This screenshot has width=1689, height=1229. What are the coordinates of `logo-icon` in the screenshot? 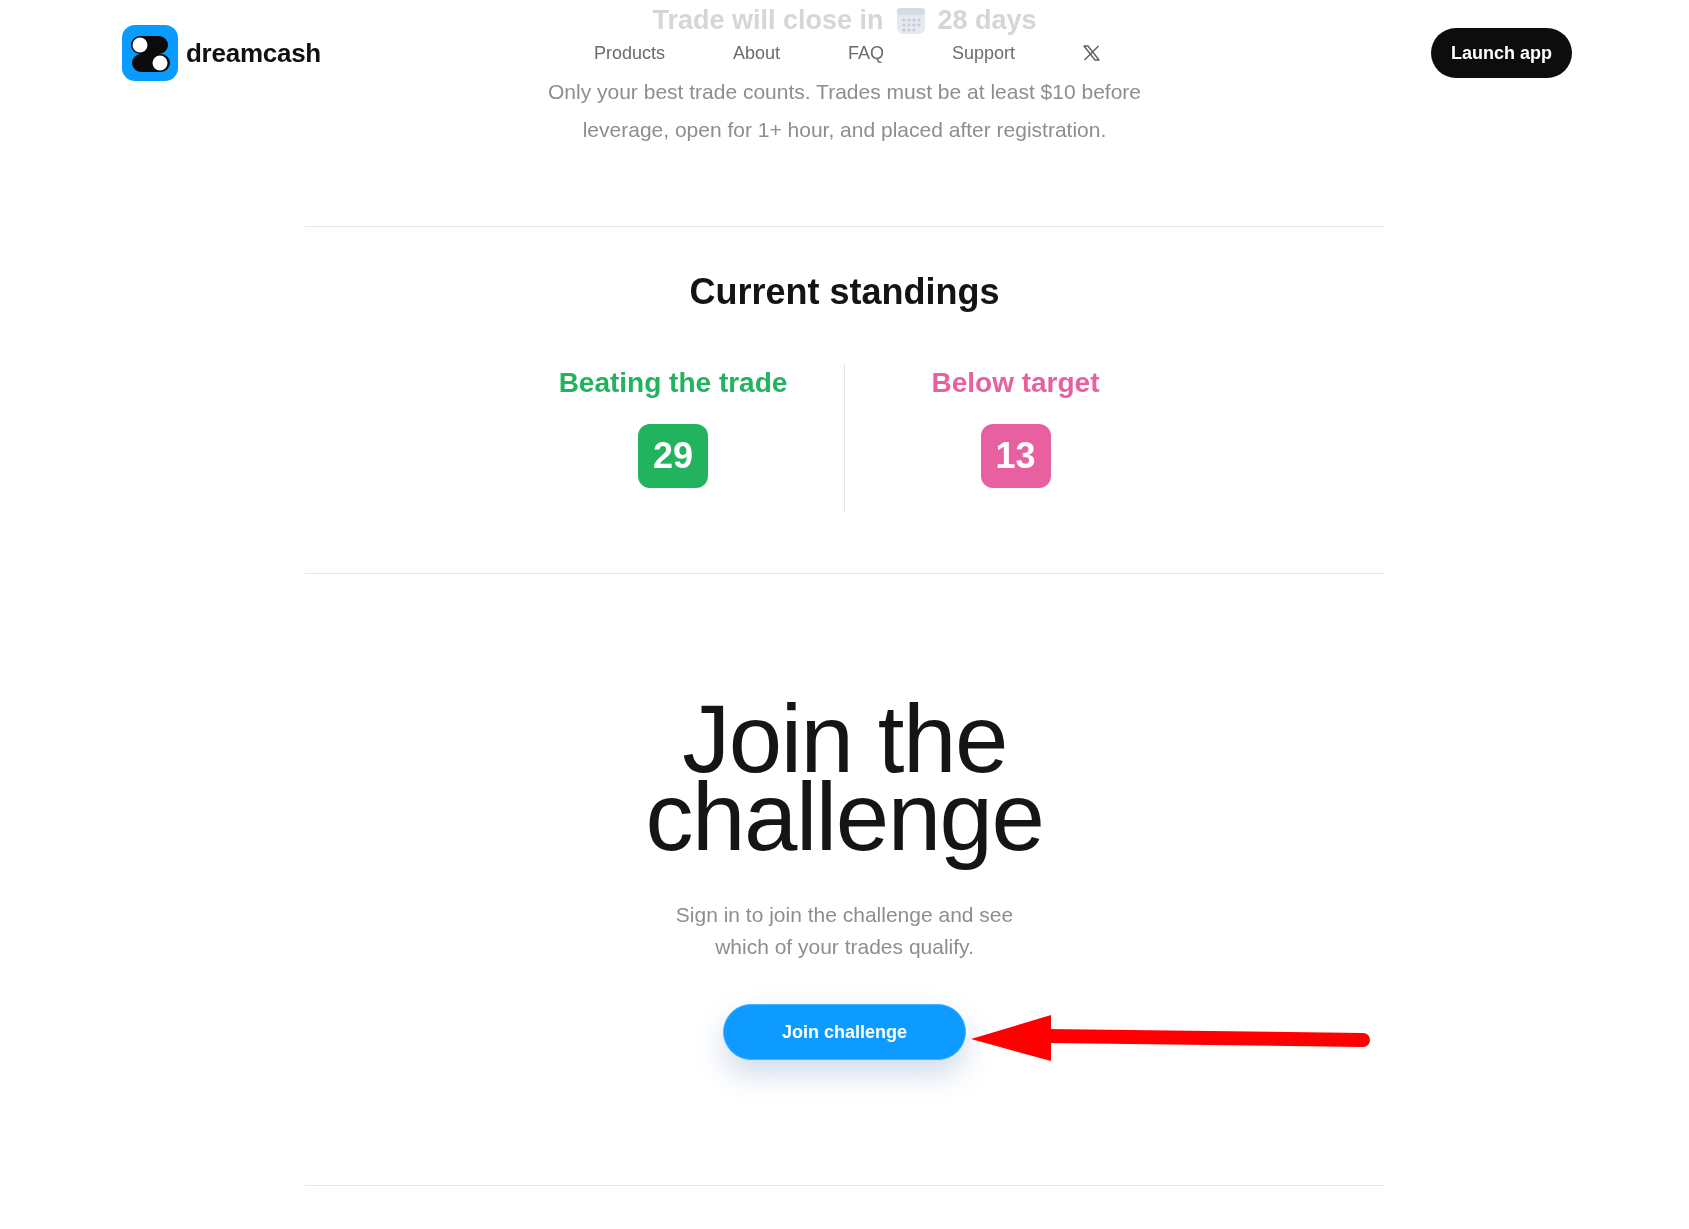 It's located at (150, 53).